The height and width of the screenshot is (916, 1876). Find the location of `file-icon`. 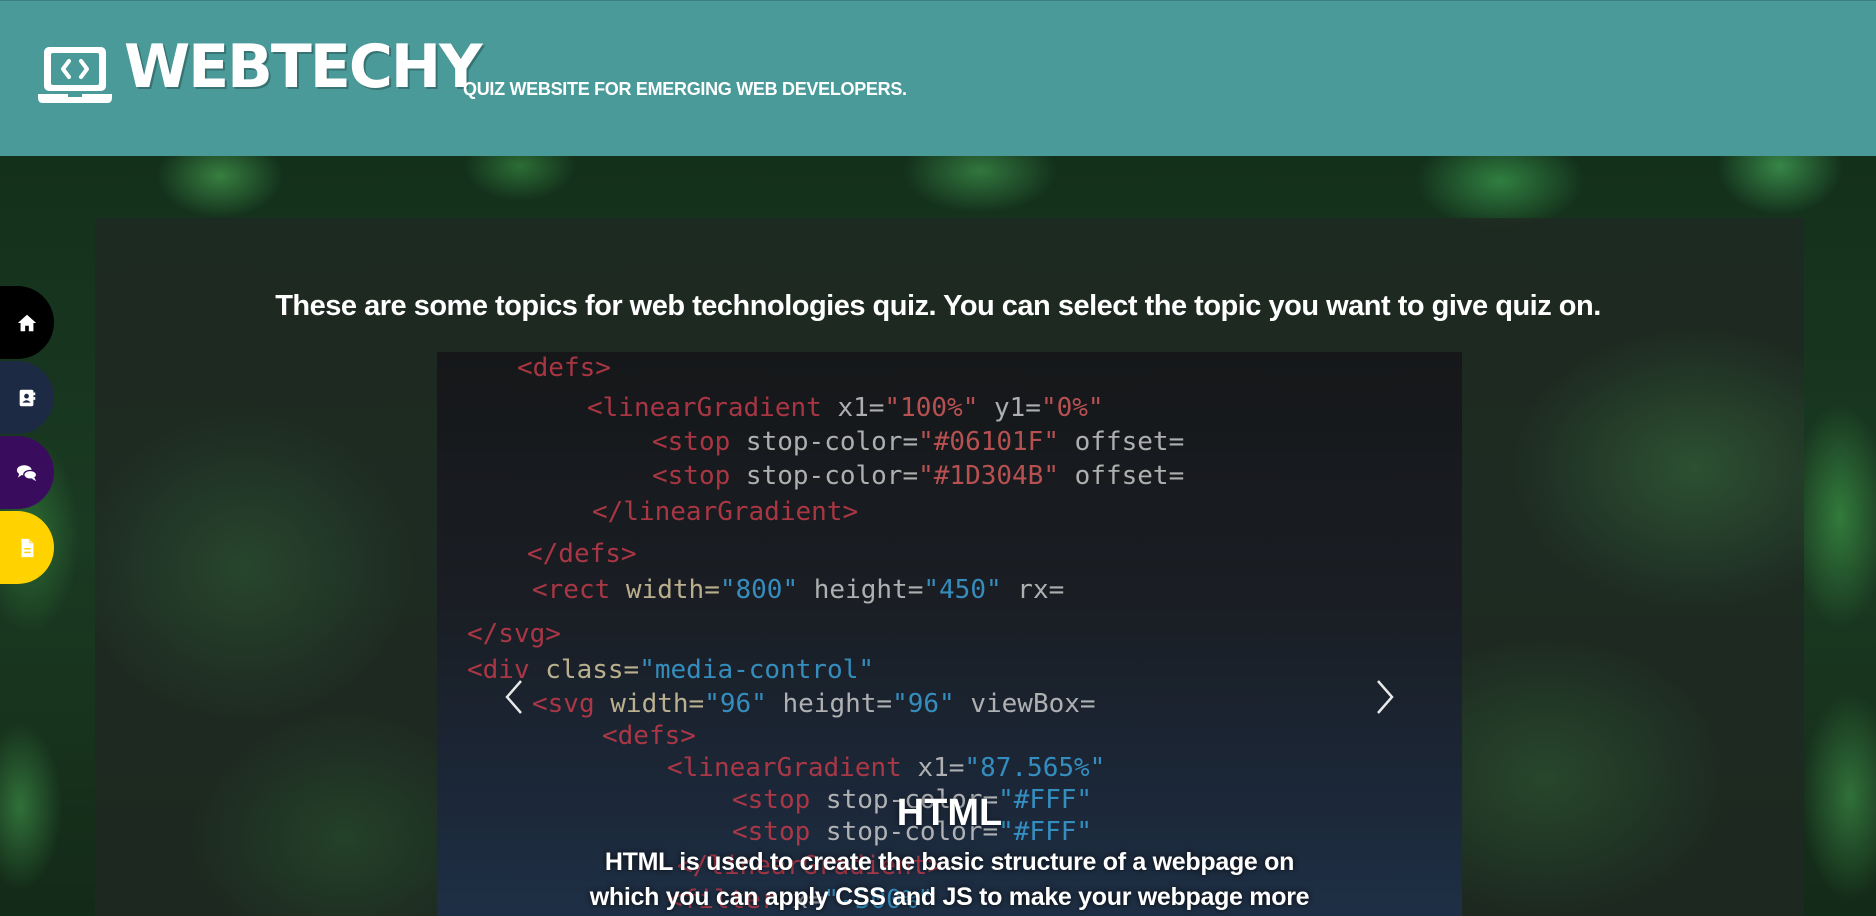

file-icon is located at coordinates (27, 547).